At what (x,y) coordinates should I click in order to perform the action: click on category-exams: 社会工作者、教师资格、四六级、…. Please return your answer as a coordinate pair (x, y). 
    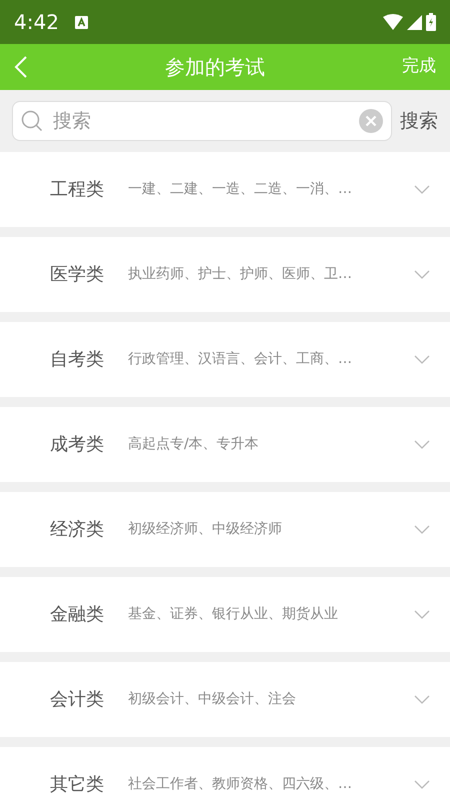
    Looking at the image, I should click on (240, 784).